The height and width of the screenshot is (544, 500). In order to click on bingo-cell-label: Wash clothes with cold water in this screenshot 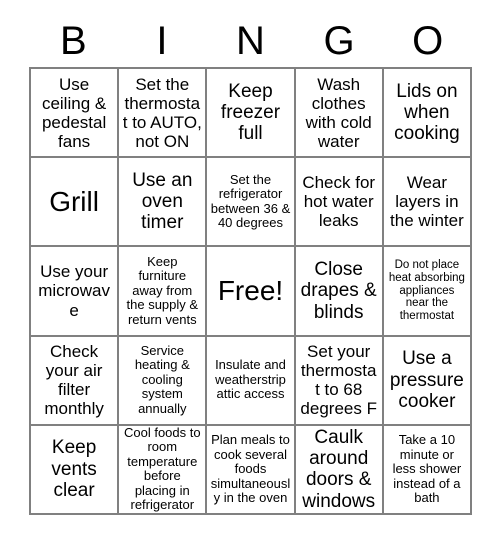, I will do `click(338, 112)`.